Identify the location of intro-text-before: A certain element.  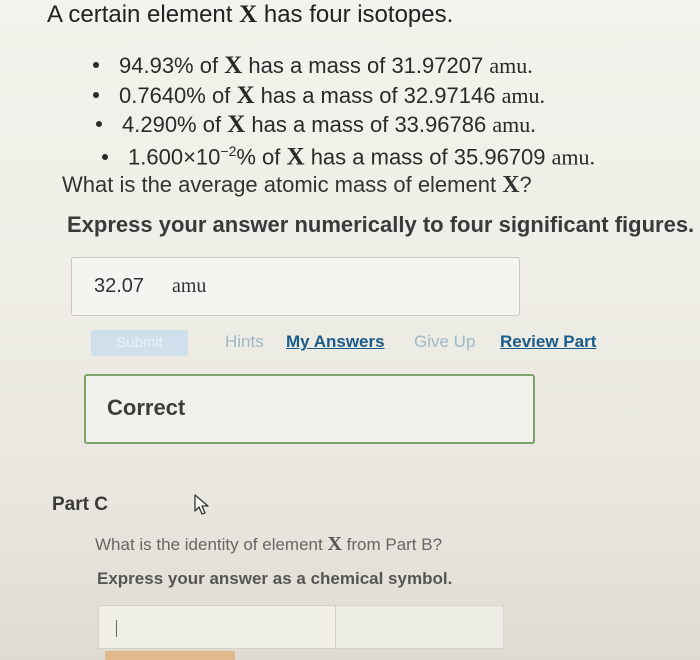
(143, 14).